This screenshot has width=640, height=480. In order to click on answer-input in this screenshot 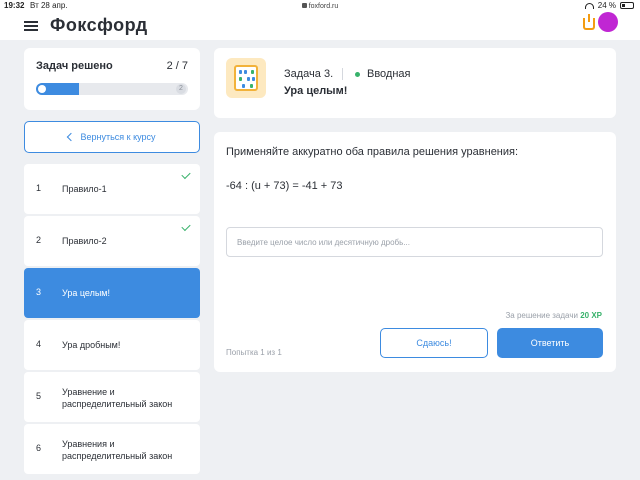, I will do `click(414, 242)`.